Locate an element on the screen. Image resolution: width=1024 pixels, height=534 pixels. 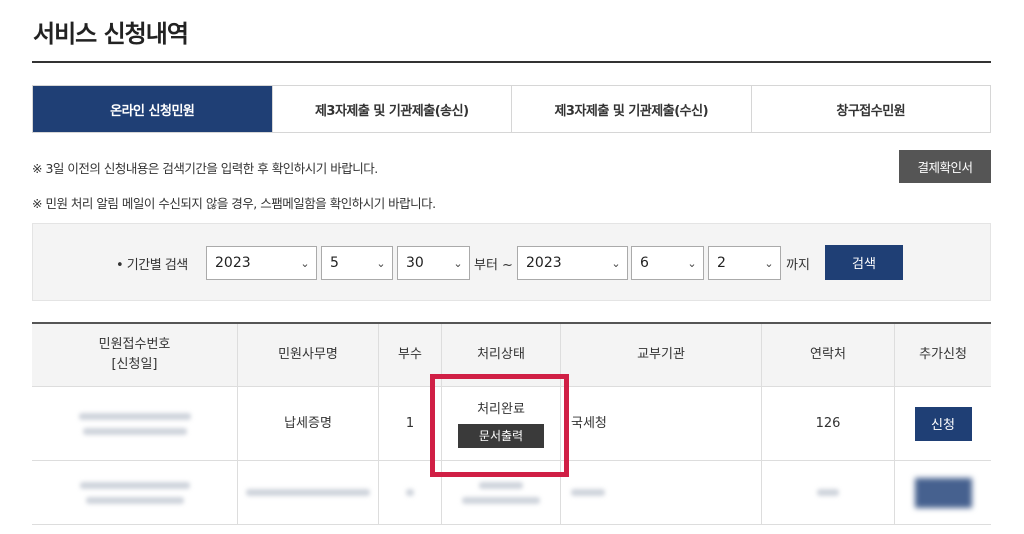
to-year-value: 2023 is located at coordinates (544, 263).